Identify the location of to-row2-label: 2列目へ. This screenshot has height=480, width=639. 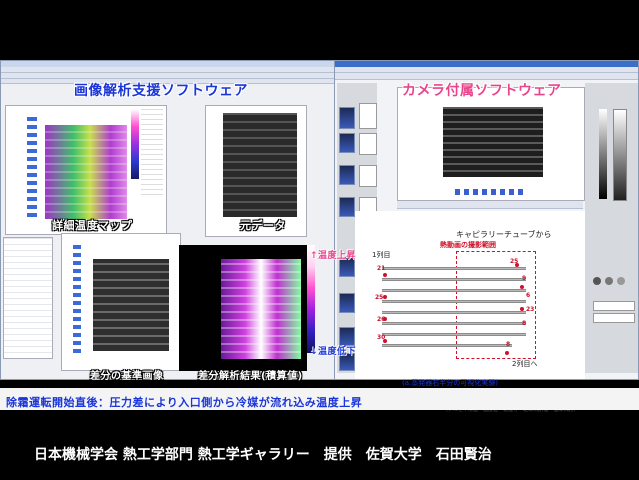
(525, 364).